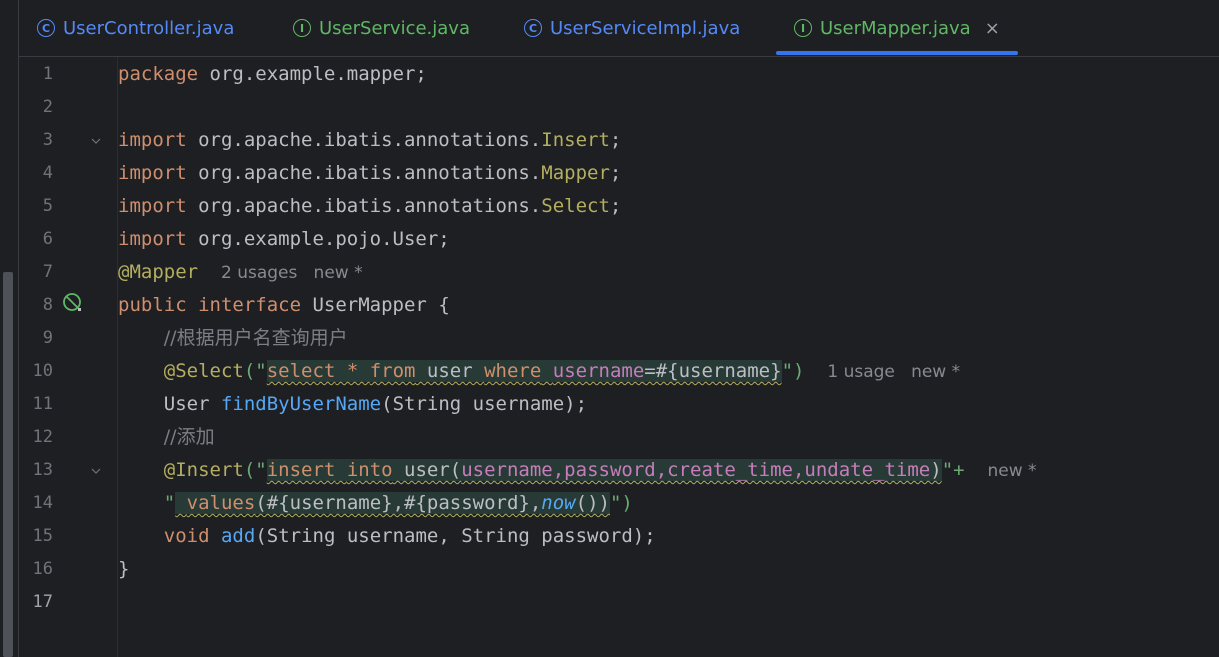  Describe the element at coordinates (575, 140) in the screenshot. I see `token: Insert` at that location.